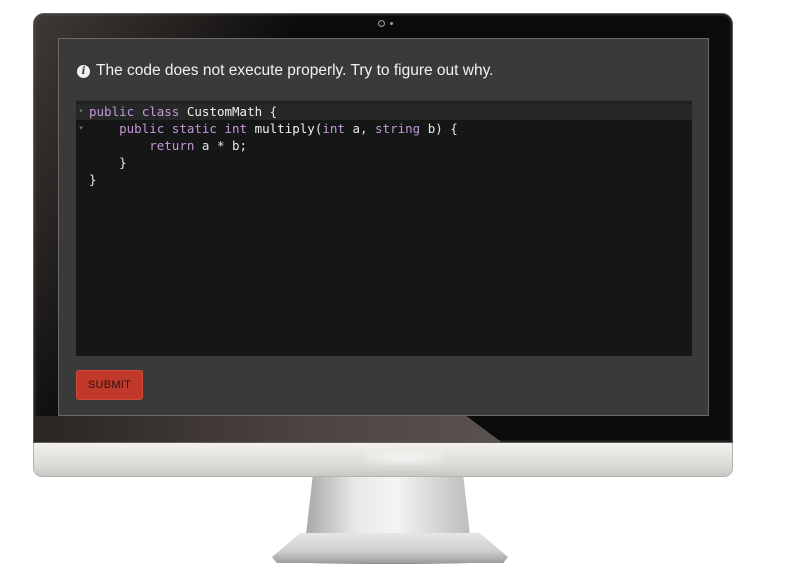  I want to click on code-token: b) {, so click(439, 128).